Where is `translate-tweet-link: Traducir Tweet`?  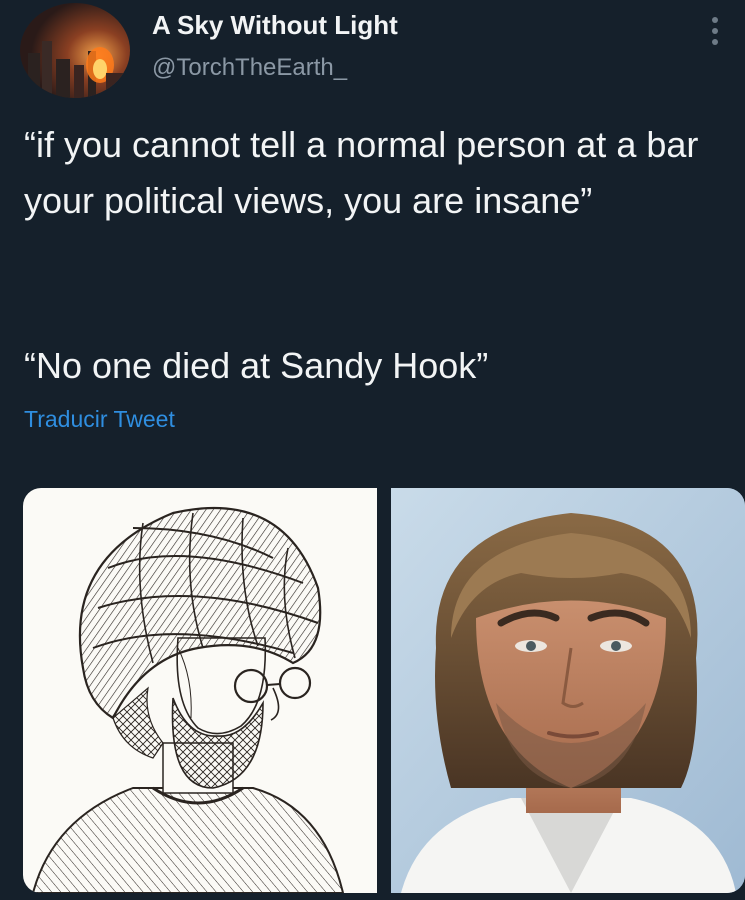
translate-tweet-link: Traducir Tweet is located at coordinates (99, 419).